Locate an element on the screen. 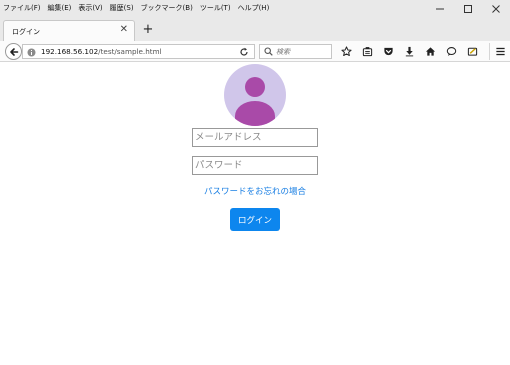 The height and width of the screenshot is (365, 510). download-icon is located at coordinates (409, 51).